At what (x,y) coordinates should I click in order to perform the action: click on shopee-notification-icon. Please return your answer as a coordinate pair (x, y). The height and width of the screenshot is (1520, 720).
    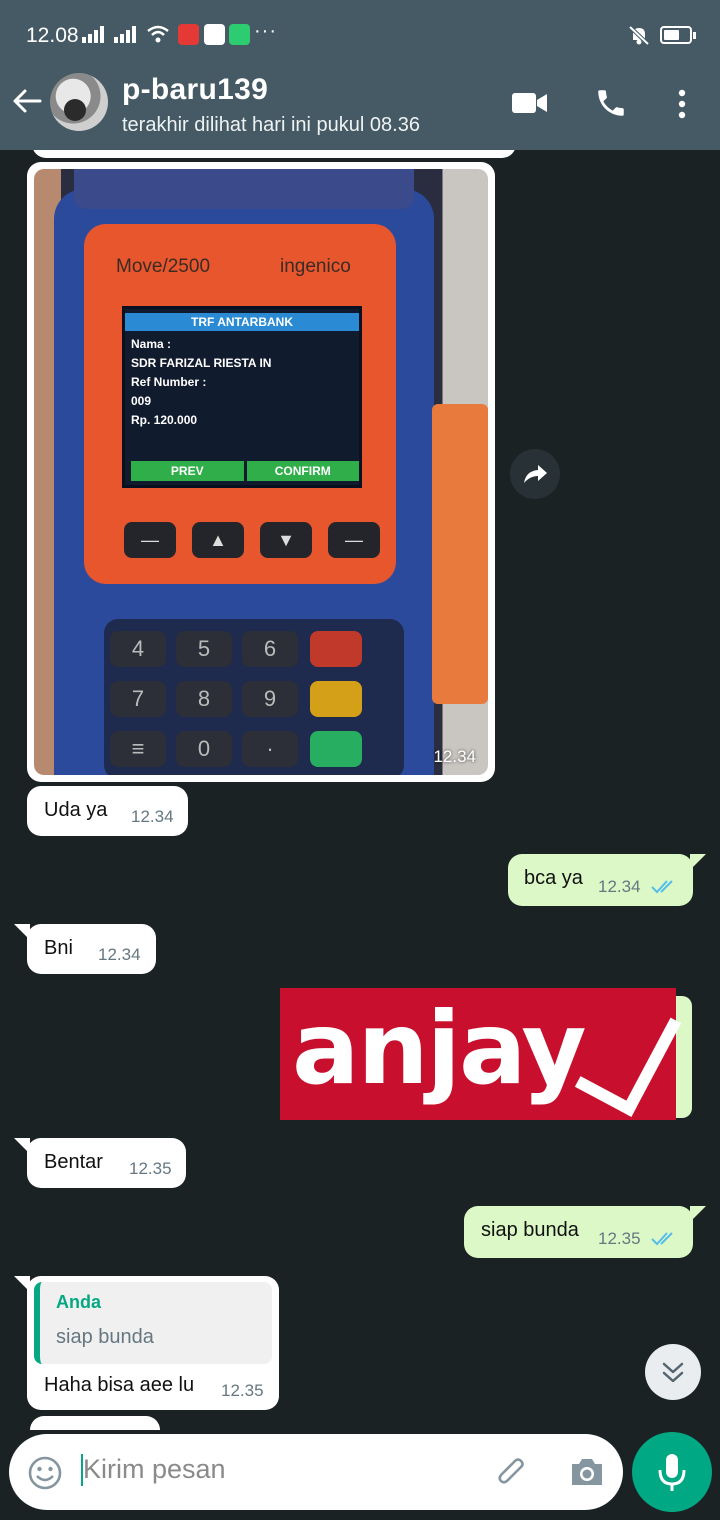
    Looking at the image, I should click on (188, 34).